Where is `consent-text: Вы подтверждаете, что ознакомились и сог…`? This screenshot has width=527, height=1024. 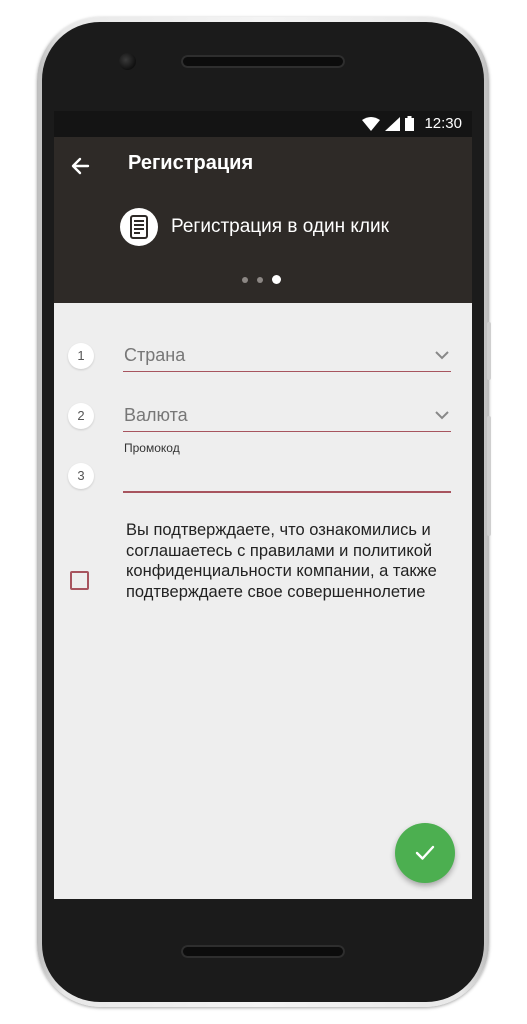 consent-text: Вы подтверждаете, что ознакомились и сог… is located at coordinates (281, 561).